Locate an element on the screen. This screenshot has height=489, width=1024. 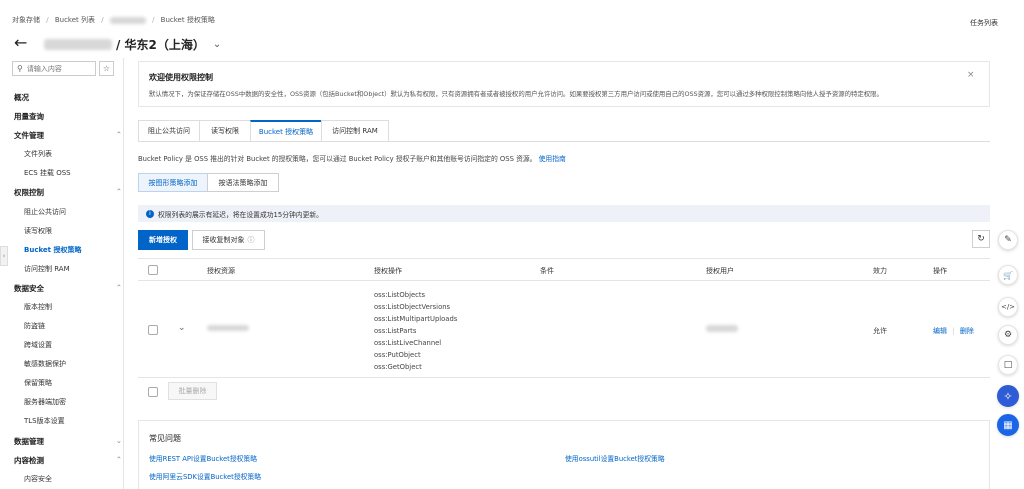
cart-icon: 🛒 is located at coordinates (1008, 275).